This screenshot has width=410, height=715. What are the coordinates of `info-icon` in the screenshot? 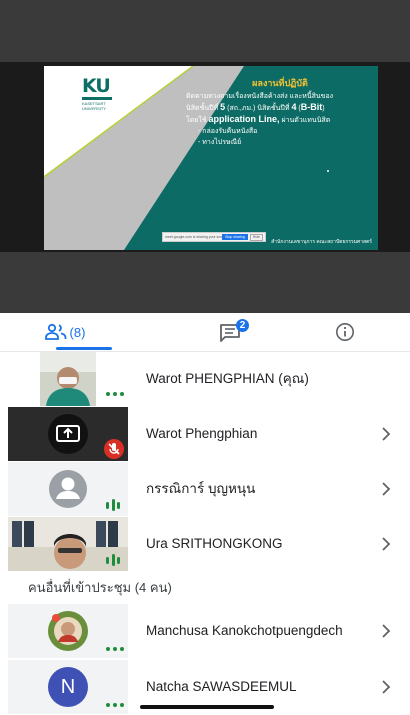 It's located at (345, 332).